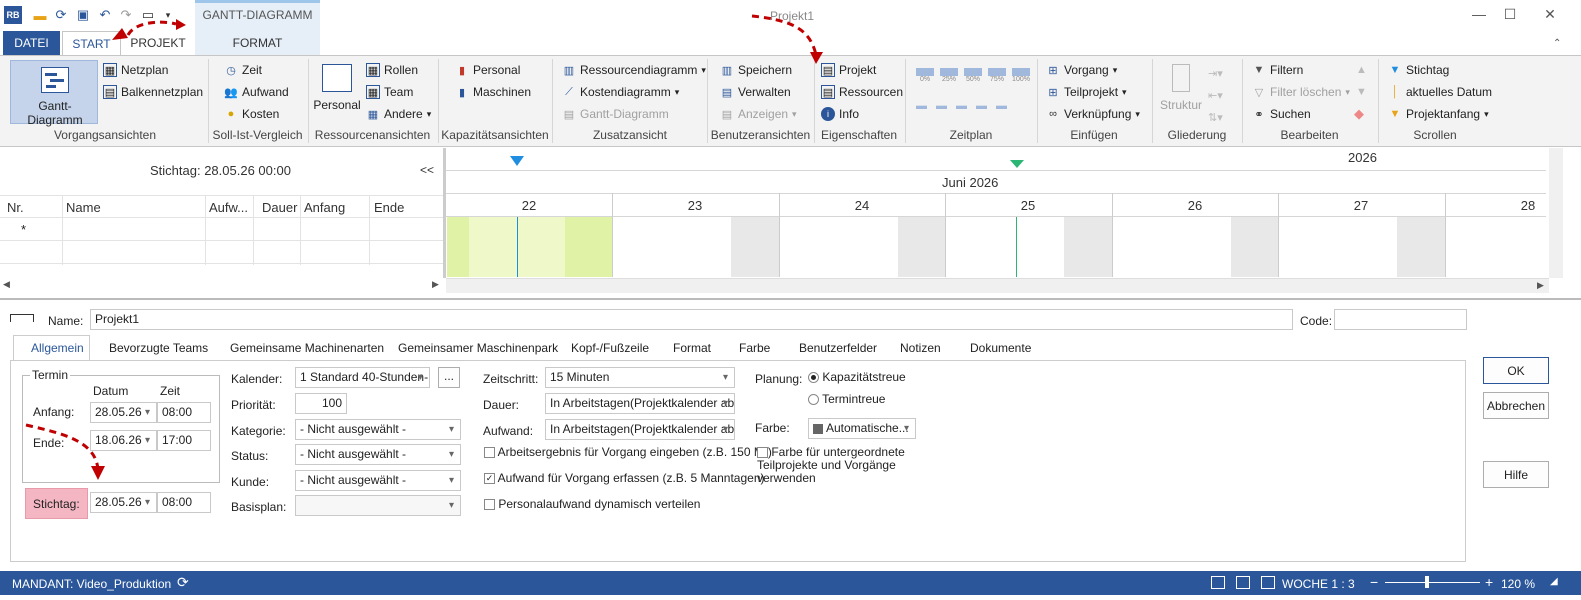 The image size is (1581, 600). What do you see at coordinates (1318, 584) in the screenshot?
I see `woche-label: WOCHE 1 : 3` at bounding box center [1318, 584].